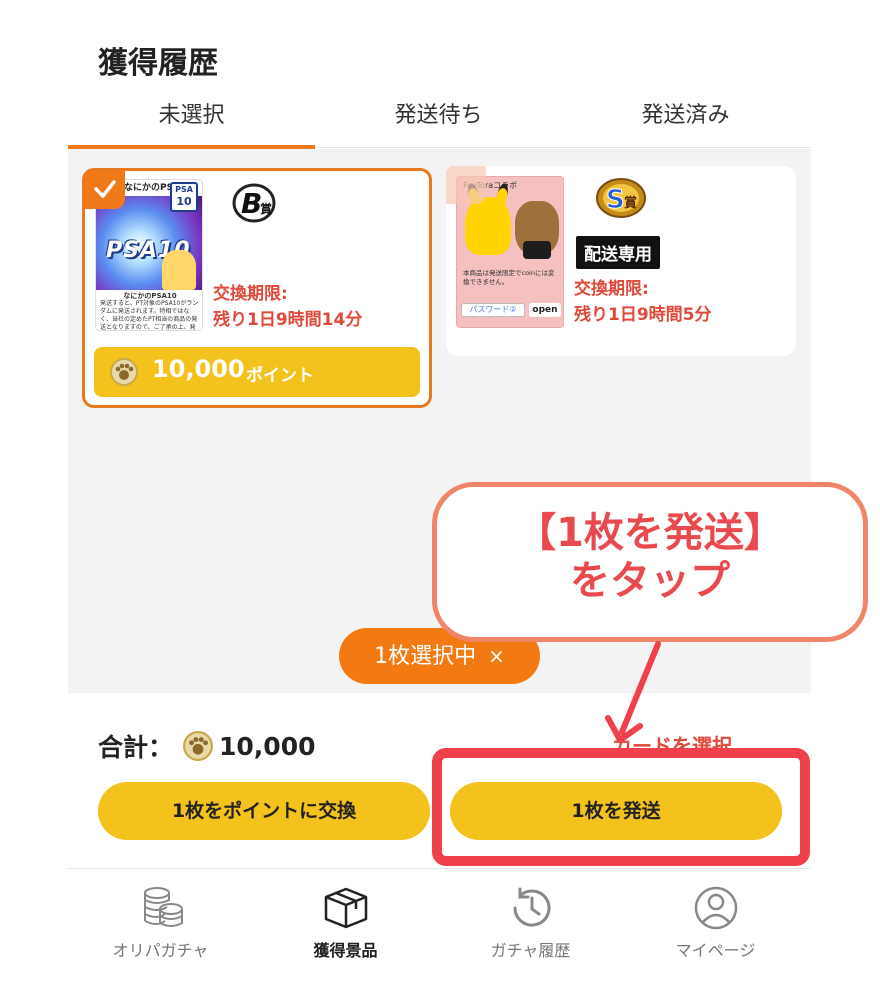 This screenshot has height=1000, width=880. What do you see at coordinates (537, 230) in the screenshot?
I see `bear-illustration` at bounding box center [537, 230].